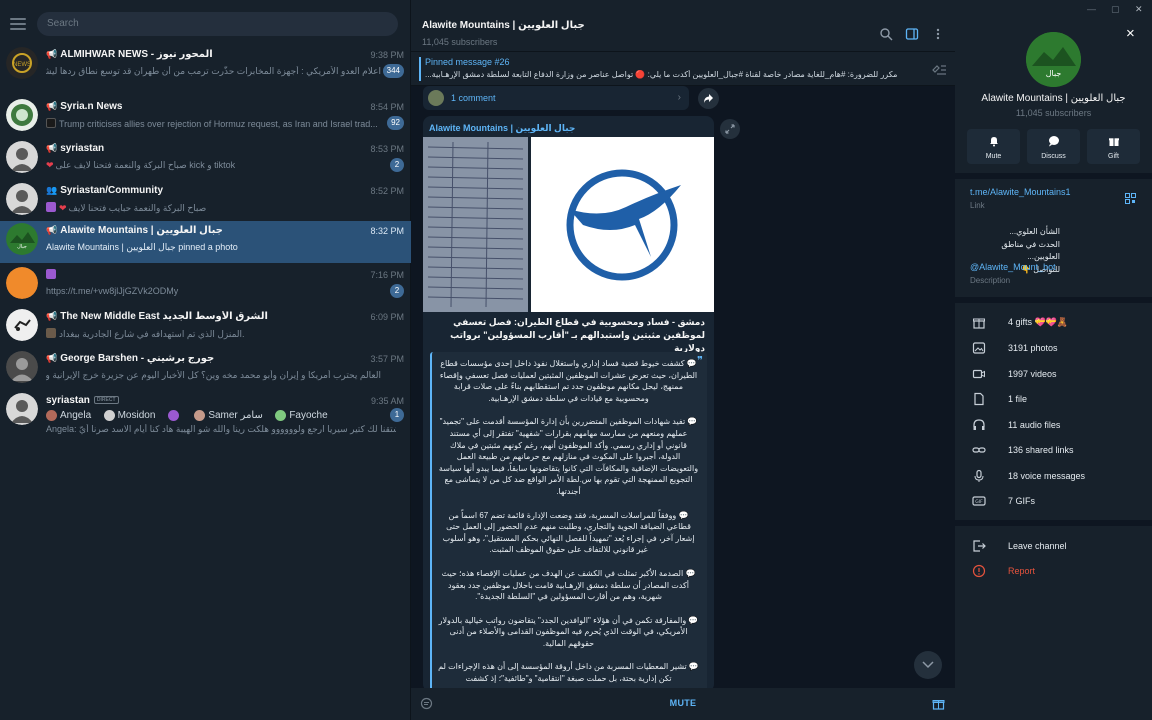  I want to click on report-icon, so click(979, 571).